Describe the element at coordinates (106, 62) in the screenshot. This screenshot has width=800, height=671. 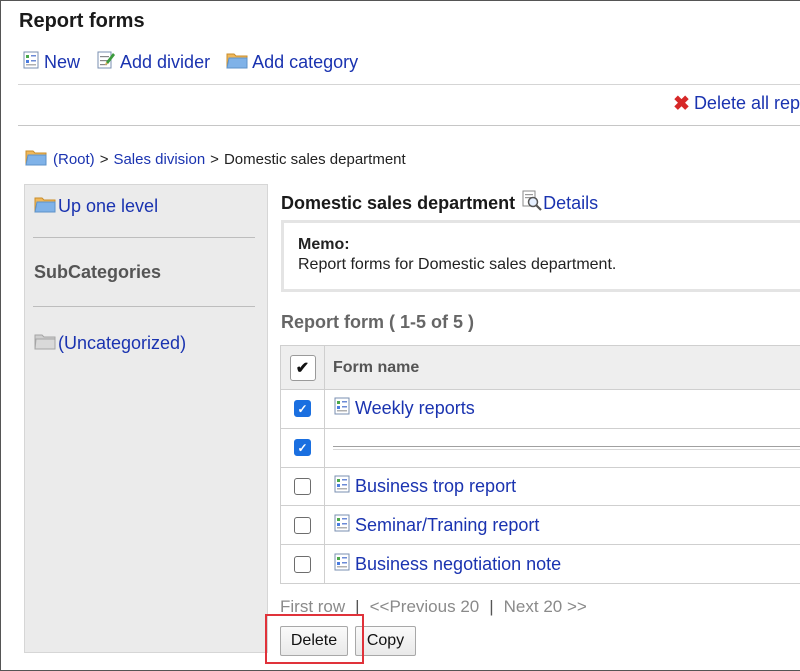
I see `add-divider-icon` at that location.